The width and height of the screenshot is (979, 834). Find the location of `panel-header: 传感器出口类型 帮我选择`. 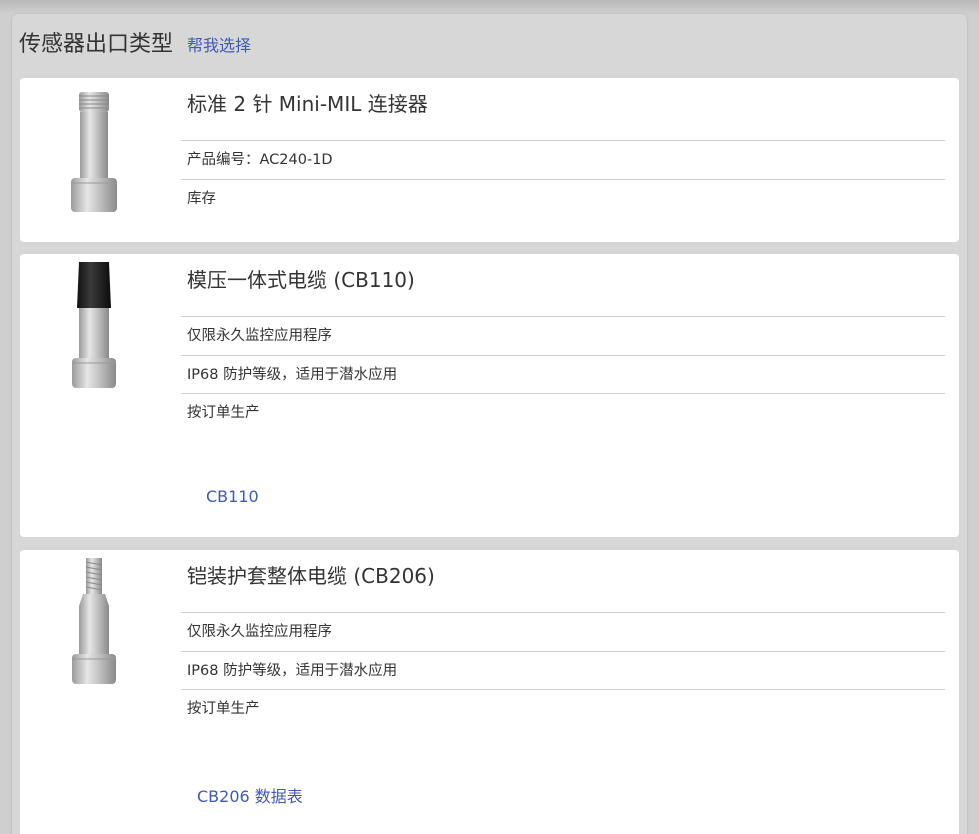

panel-header: 传感器出口类型 帮我选择 is located at coordinates (135, 42).